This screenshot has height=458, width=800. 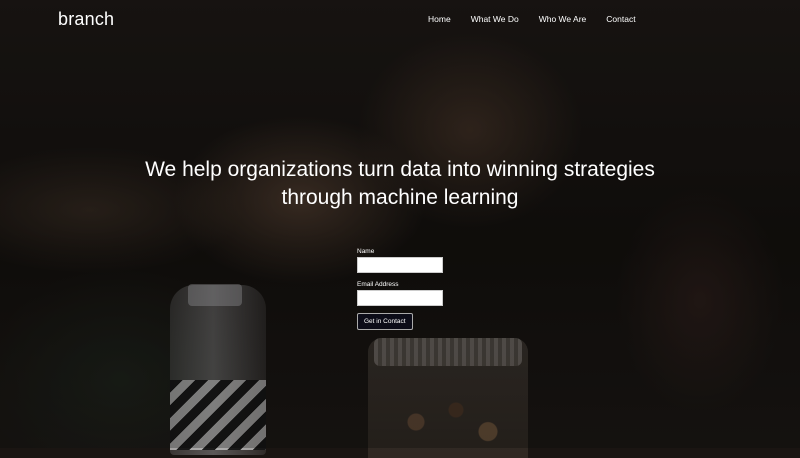 I want to click on nav-item-contact: Contact, so click(x=620, y=19).